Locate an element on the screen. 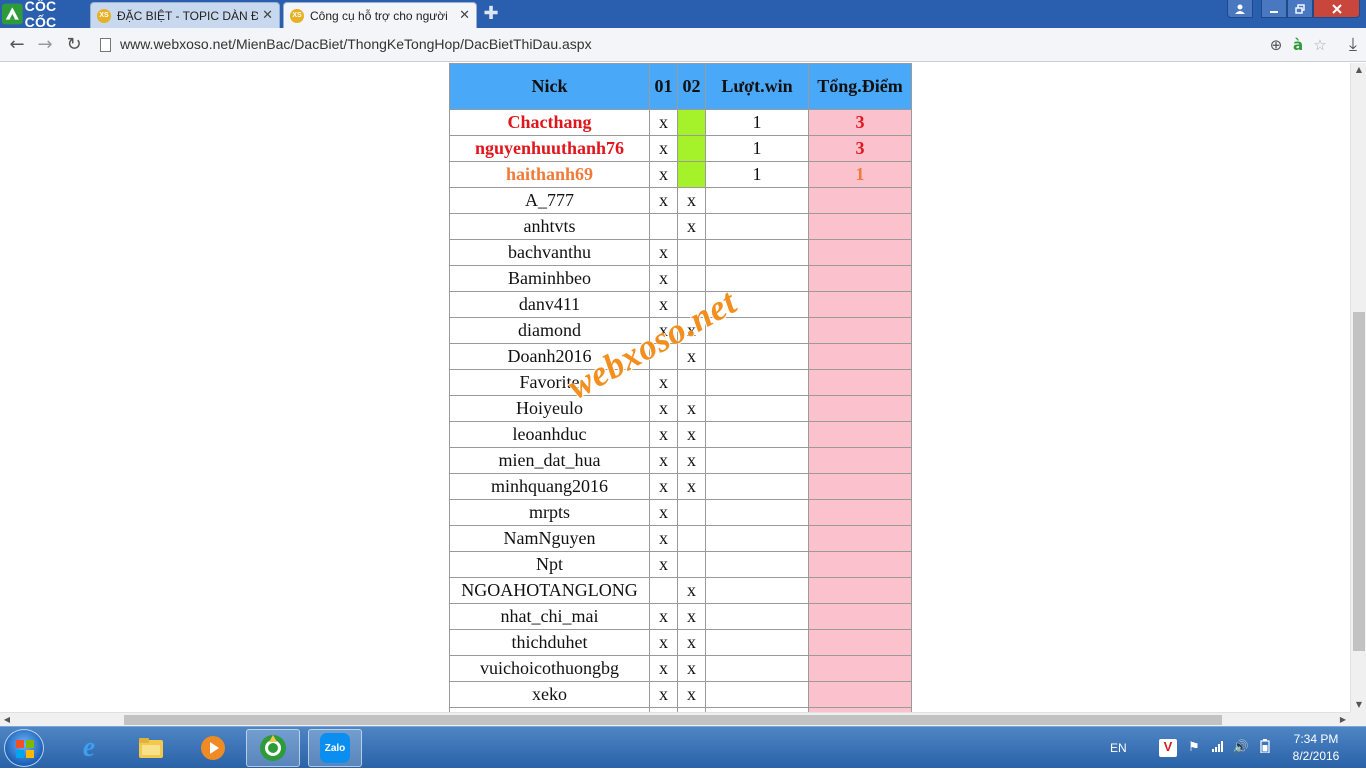 This screenshot has height=769, width=1366. ie-icon: e is located at coordinates (89, 747).